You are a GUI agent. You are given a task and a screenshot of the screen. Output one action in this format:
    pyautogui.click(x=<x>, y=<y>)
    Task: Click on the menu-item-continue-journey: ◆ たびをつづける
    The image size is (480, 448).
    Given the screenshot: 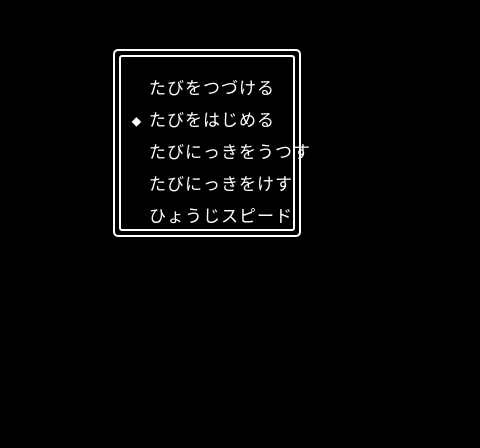 What is the action you would take?
    pyautogui.click(x=219, y=89)
    